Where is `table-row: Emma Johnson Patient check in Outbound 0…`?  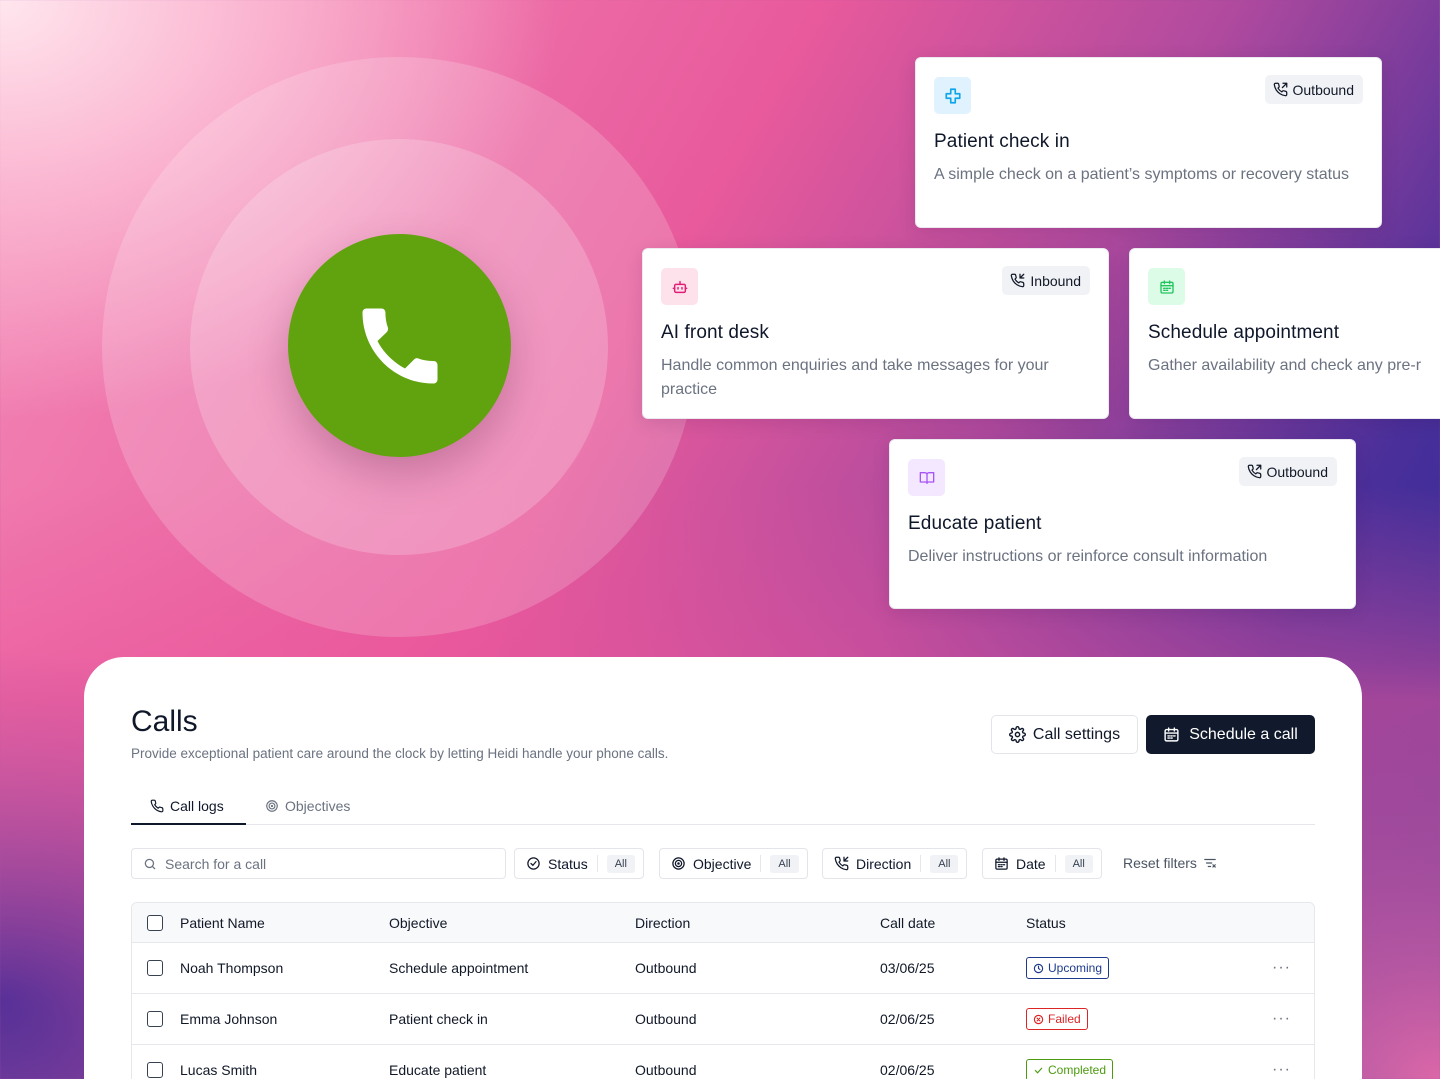 table-row: Emma Johnson Patient check in Outbound 0… is located at coordinates (723, 1019).